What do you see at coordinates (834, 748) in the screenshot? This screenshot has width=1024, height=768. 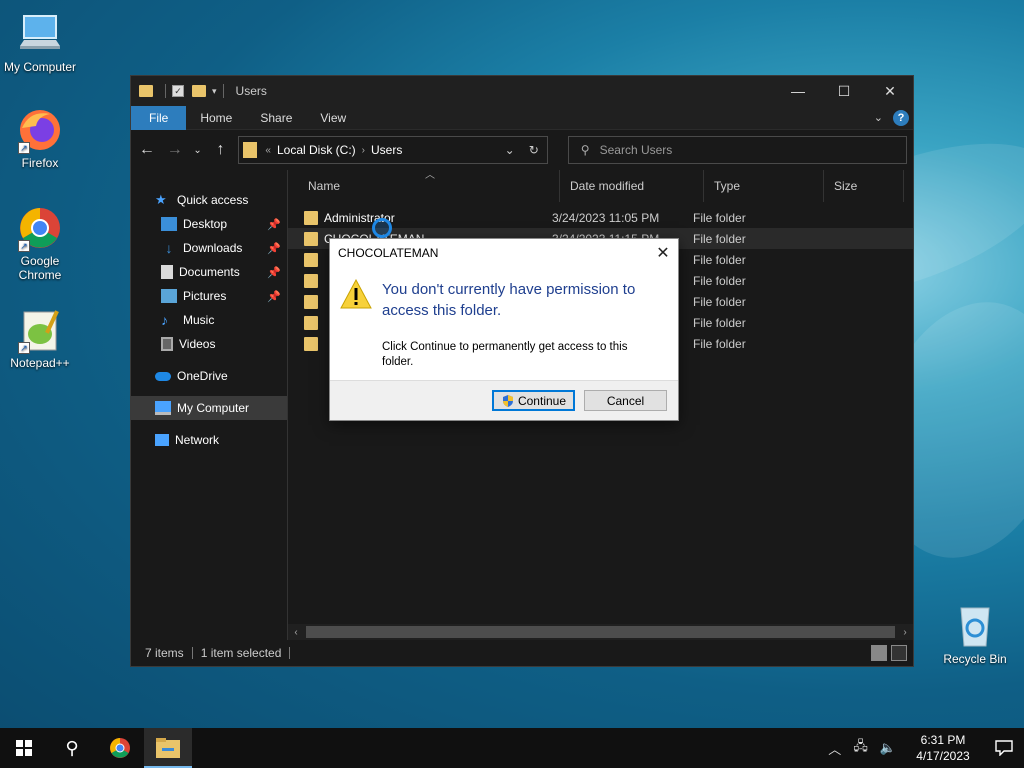 I see `chevron-up-icon: ︿` at bounding box center [834, 748].